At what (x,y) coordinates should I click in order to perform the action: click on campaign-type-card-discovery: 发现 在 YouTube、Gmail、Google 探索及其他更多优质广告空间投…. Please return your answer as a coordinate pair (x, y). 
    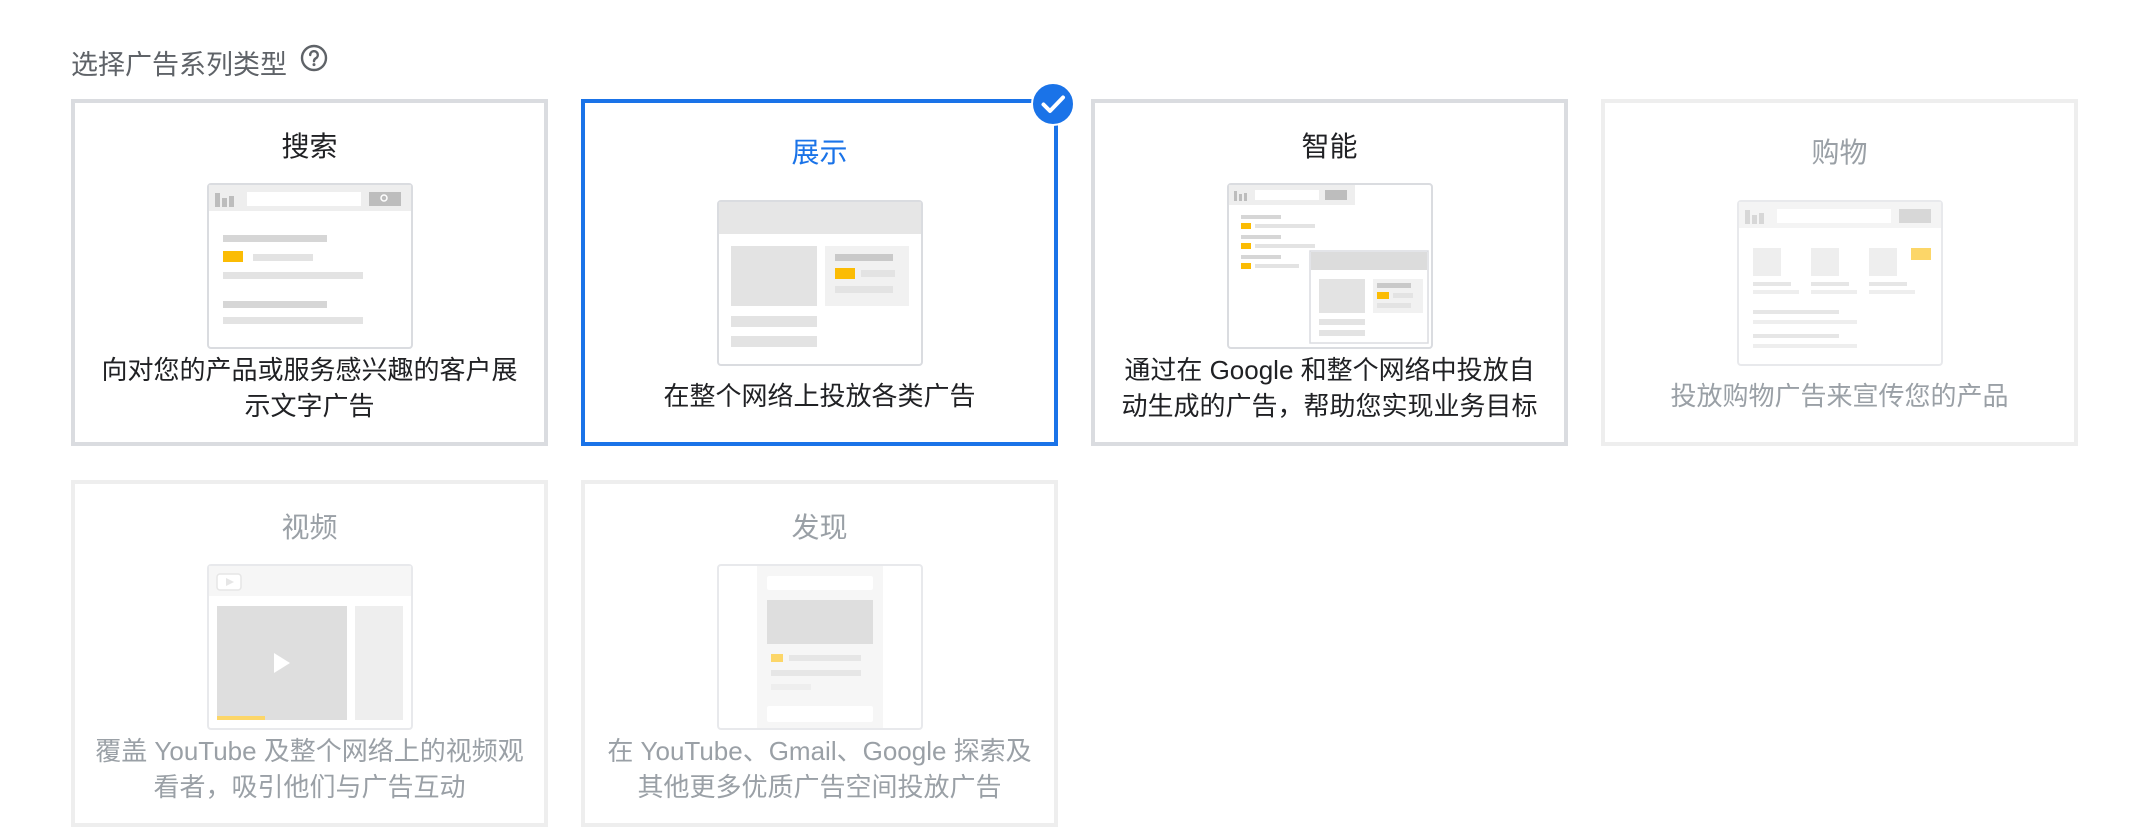
    Looking at the image, I should click on (819, 653).